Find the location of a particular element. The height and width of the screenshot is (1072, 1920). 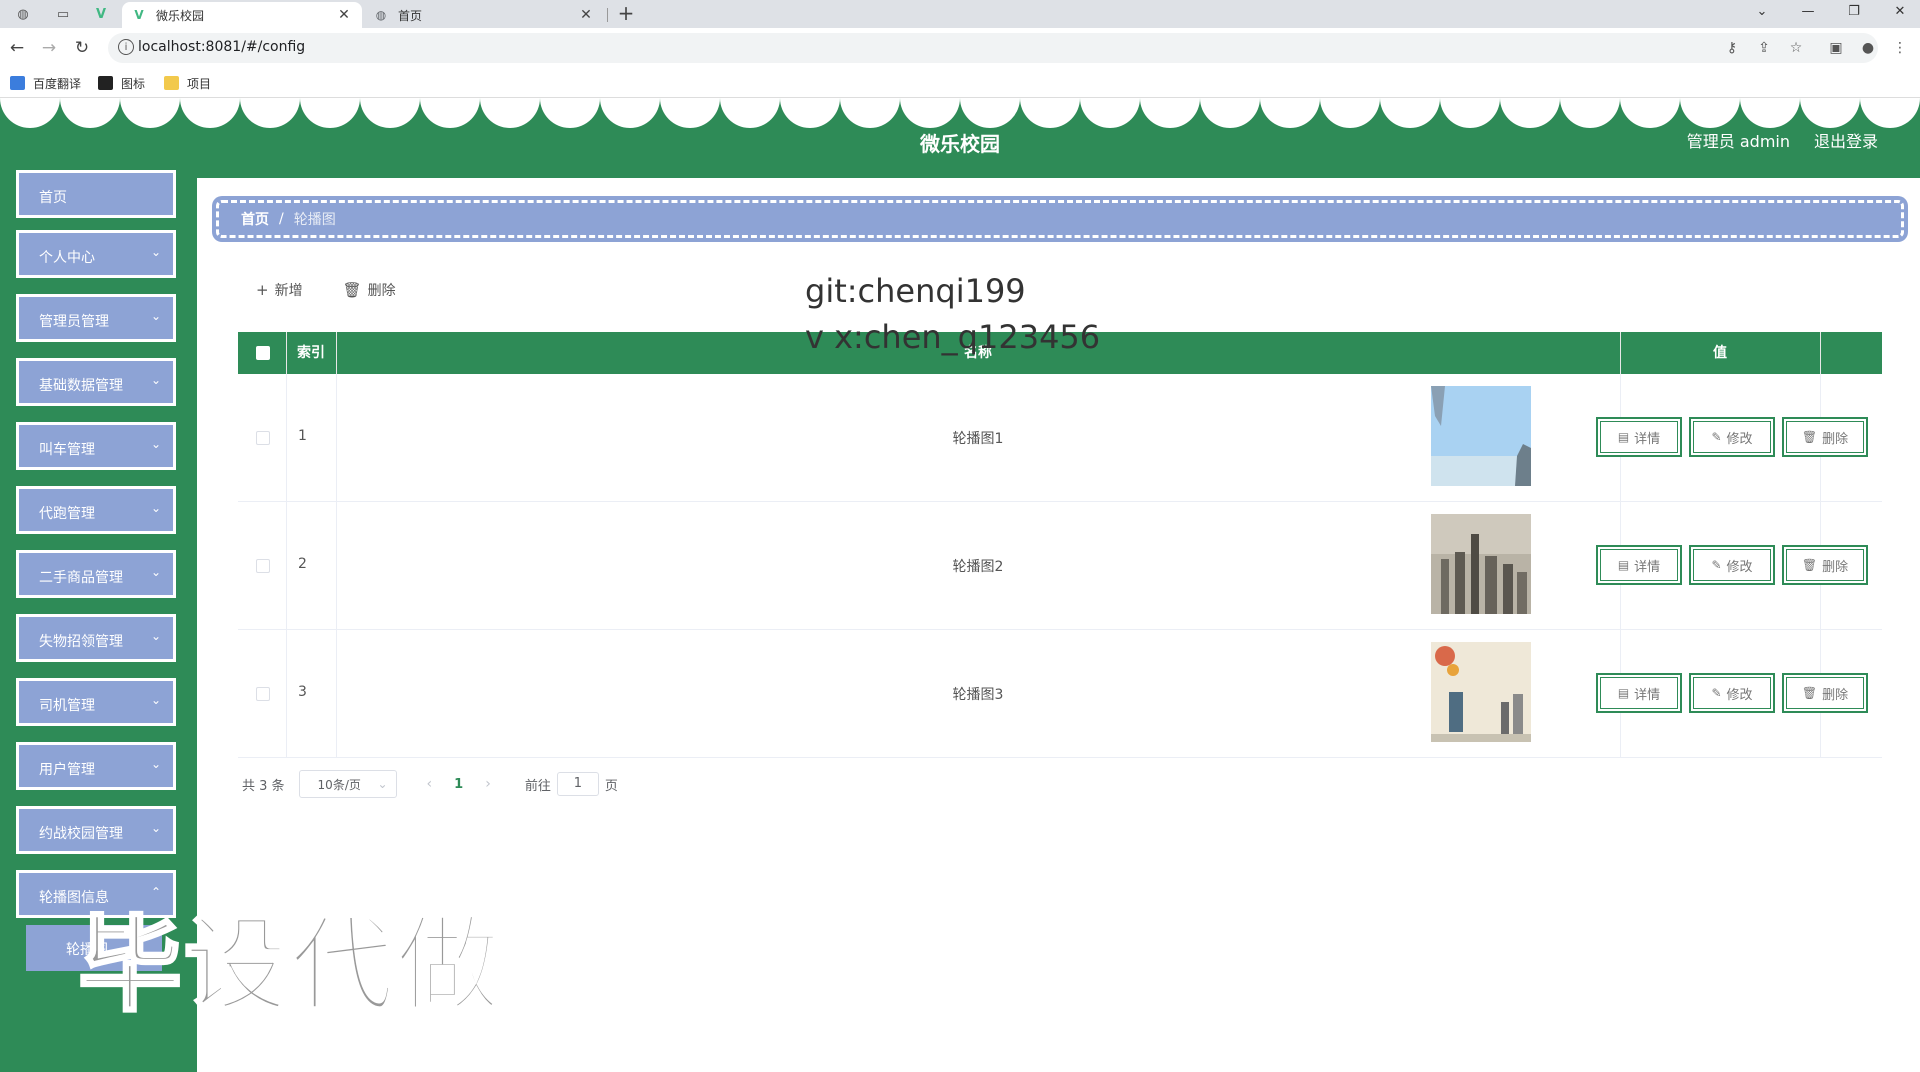

key-icon: ⚷ is located at coordinates (1732, 48).